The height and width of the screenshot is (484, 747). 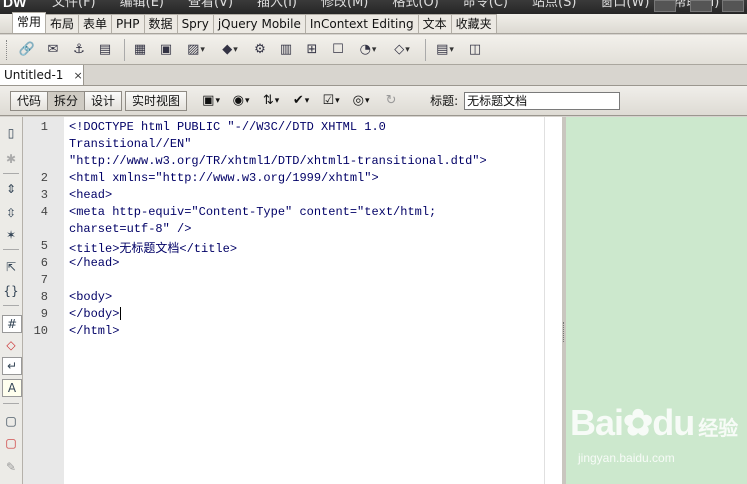 I want to click on baidu-watermark: Bai✿du 经验, so click(x=654, y=423).